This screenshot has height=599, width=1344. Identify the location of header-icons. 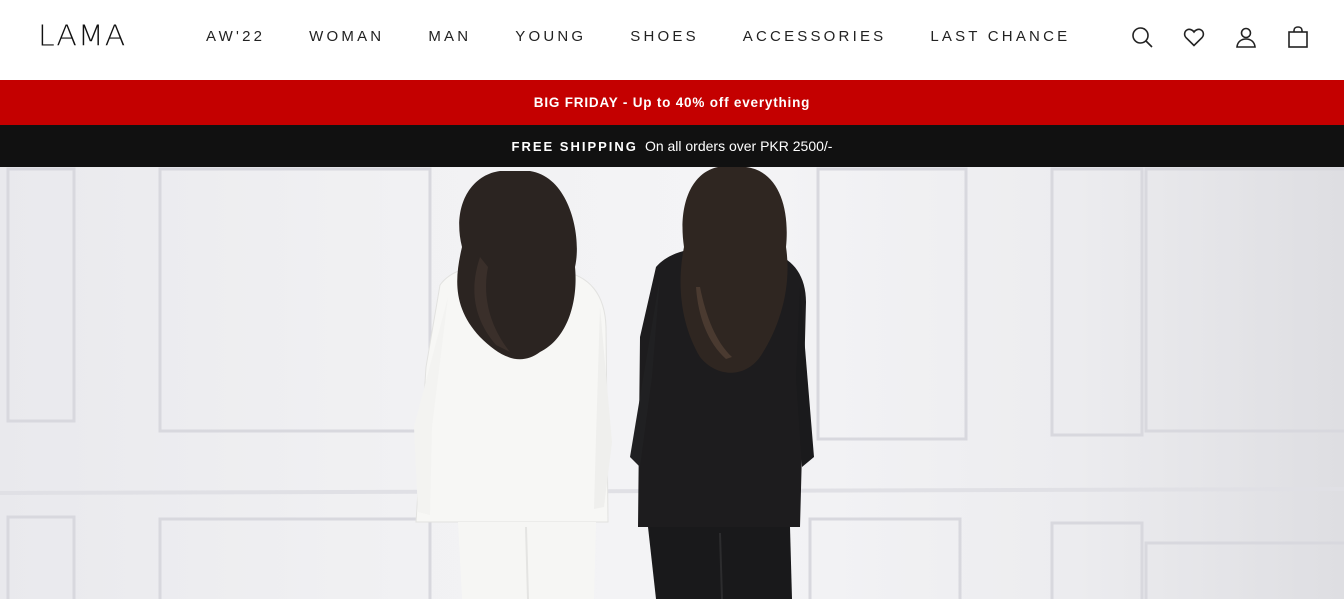
(1212, 37).